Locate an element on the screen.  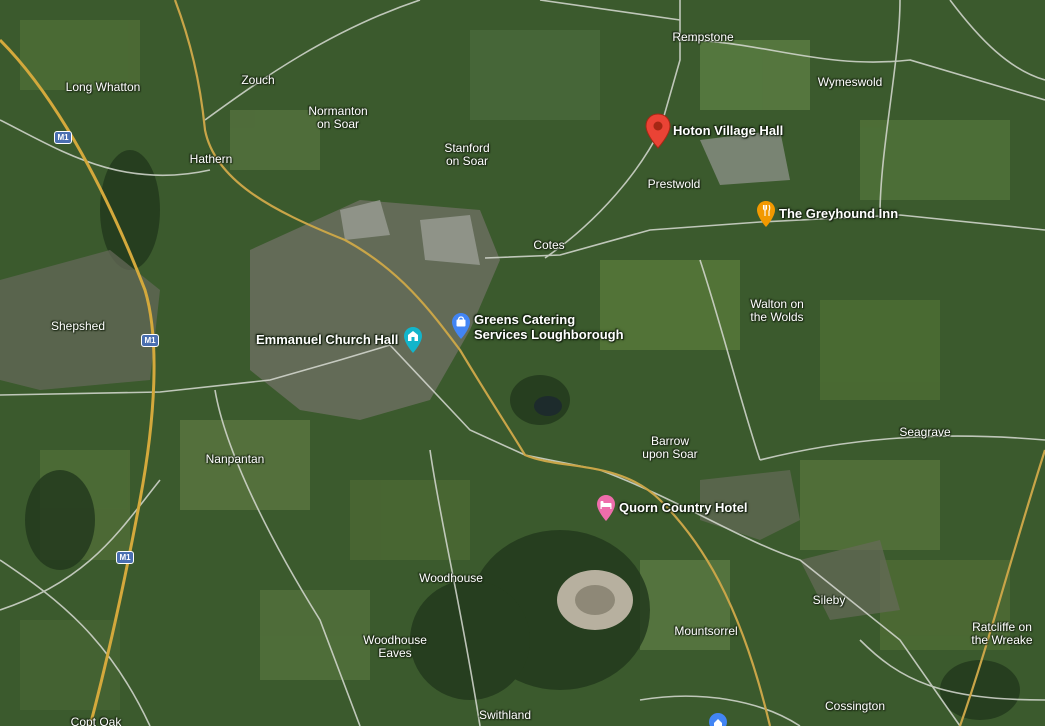
place-label-walton-on-the-wolds: Walton on the Wolds is located at coordinates (777, 311).